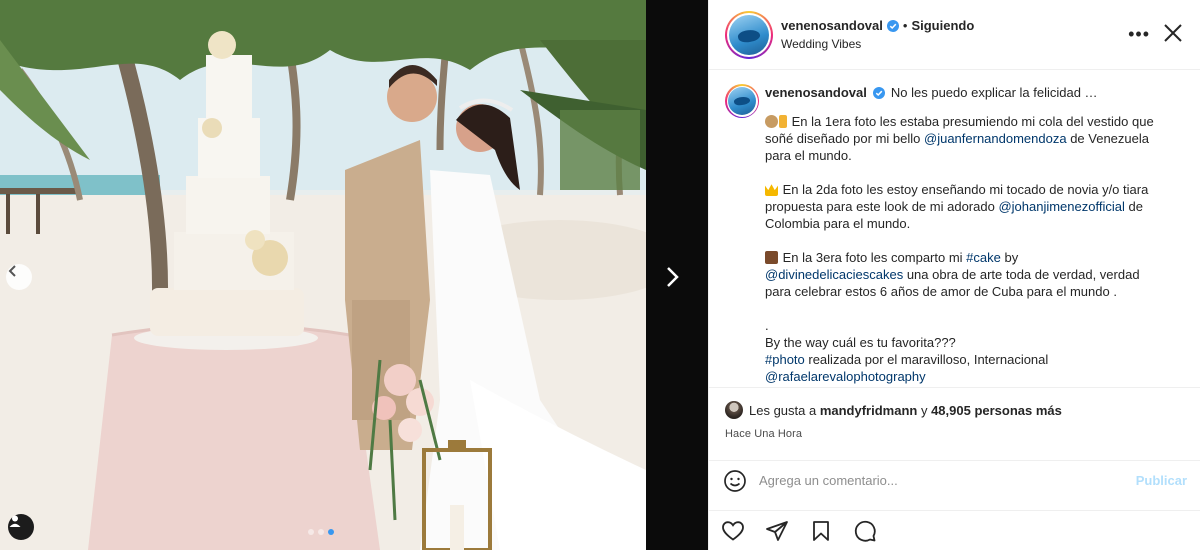 Image resolution: width=1200 pixels, height=550 pixels. Describe the element at coordinates (734, 410) in the screenshot. I see `liker-avatar` at that location.